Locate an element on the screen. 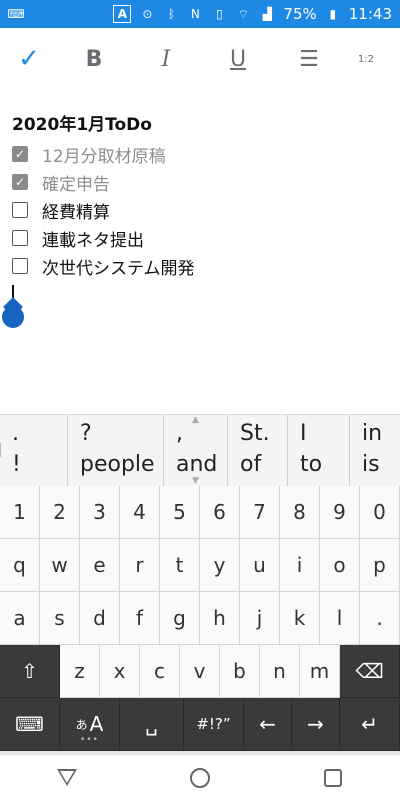 The image size is (400, 800). arrow-right-icon: → is located at coordinates (315, 724).